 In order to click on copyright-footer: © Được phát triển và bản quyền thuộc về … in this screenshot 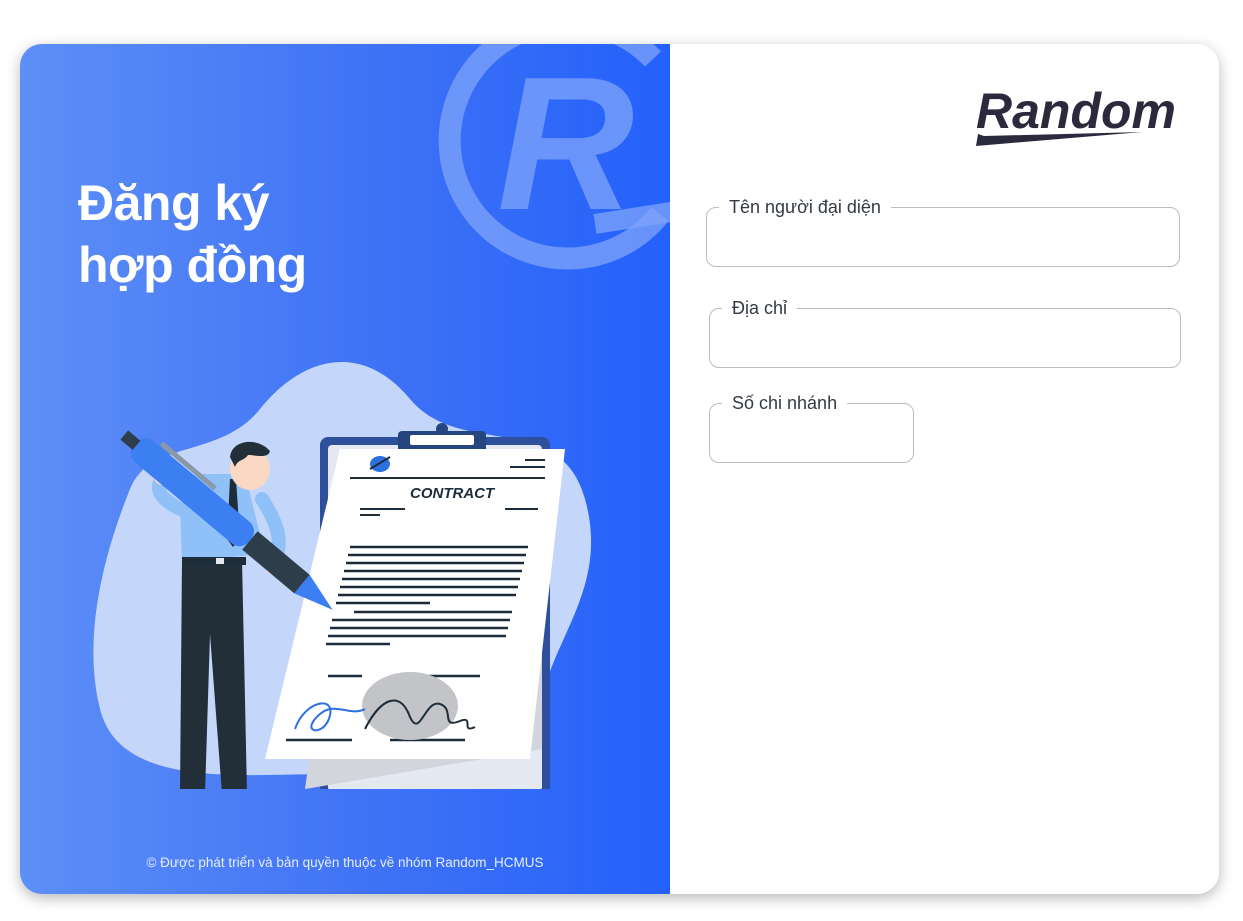, I will do `click(345, 862)`.